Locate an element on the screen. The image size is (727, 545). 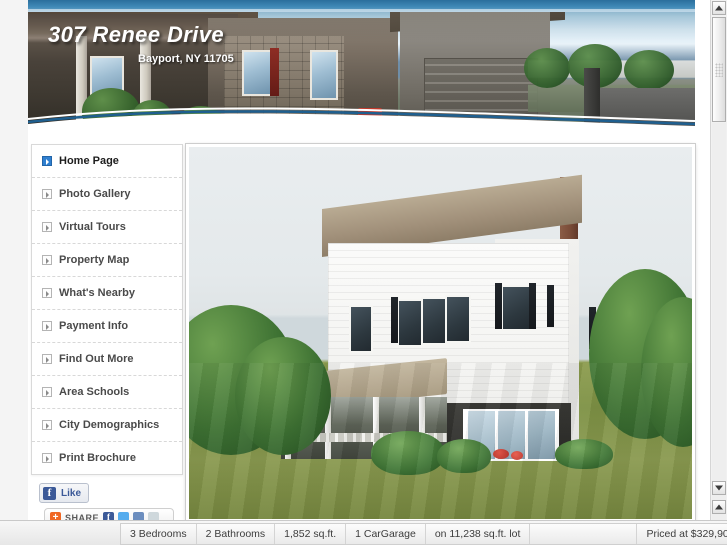
page-scrollbar is located at coordinates (718, 260).